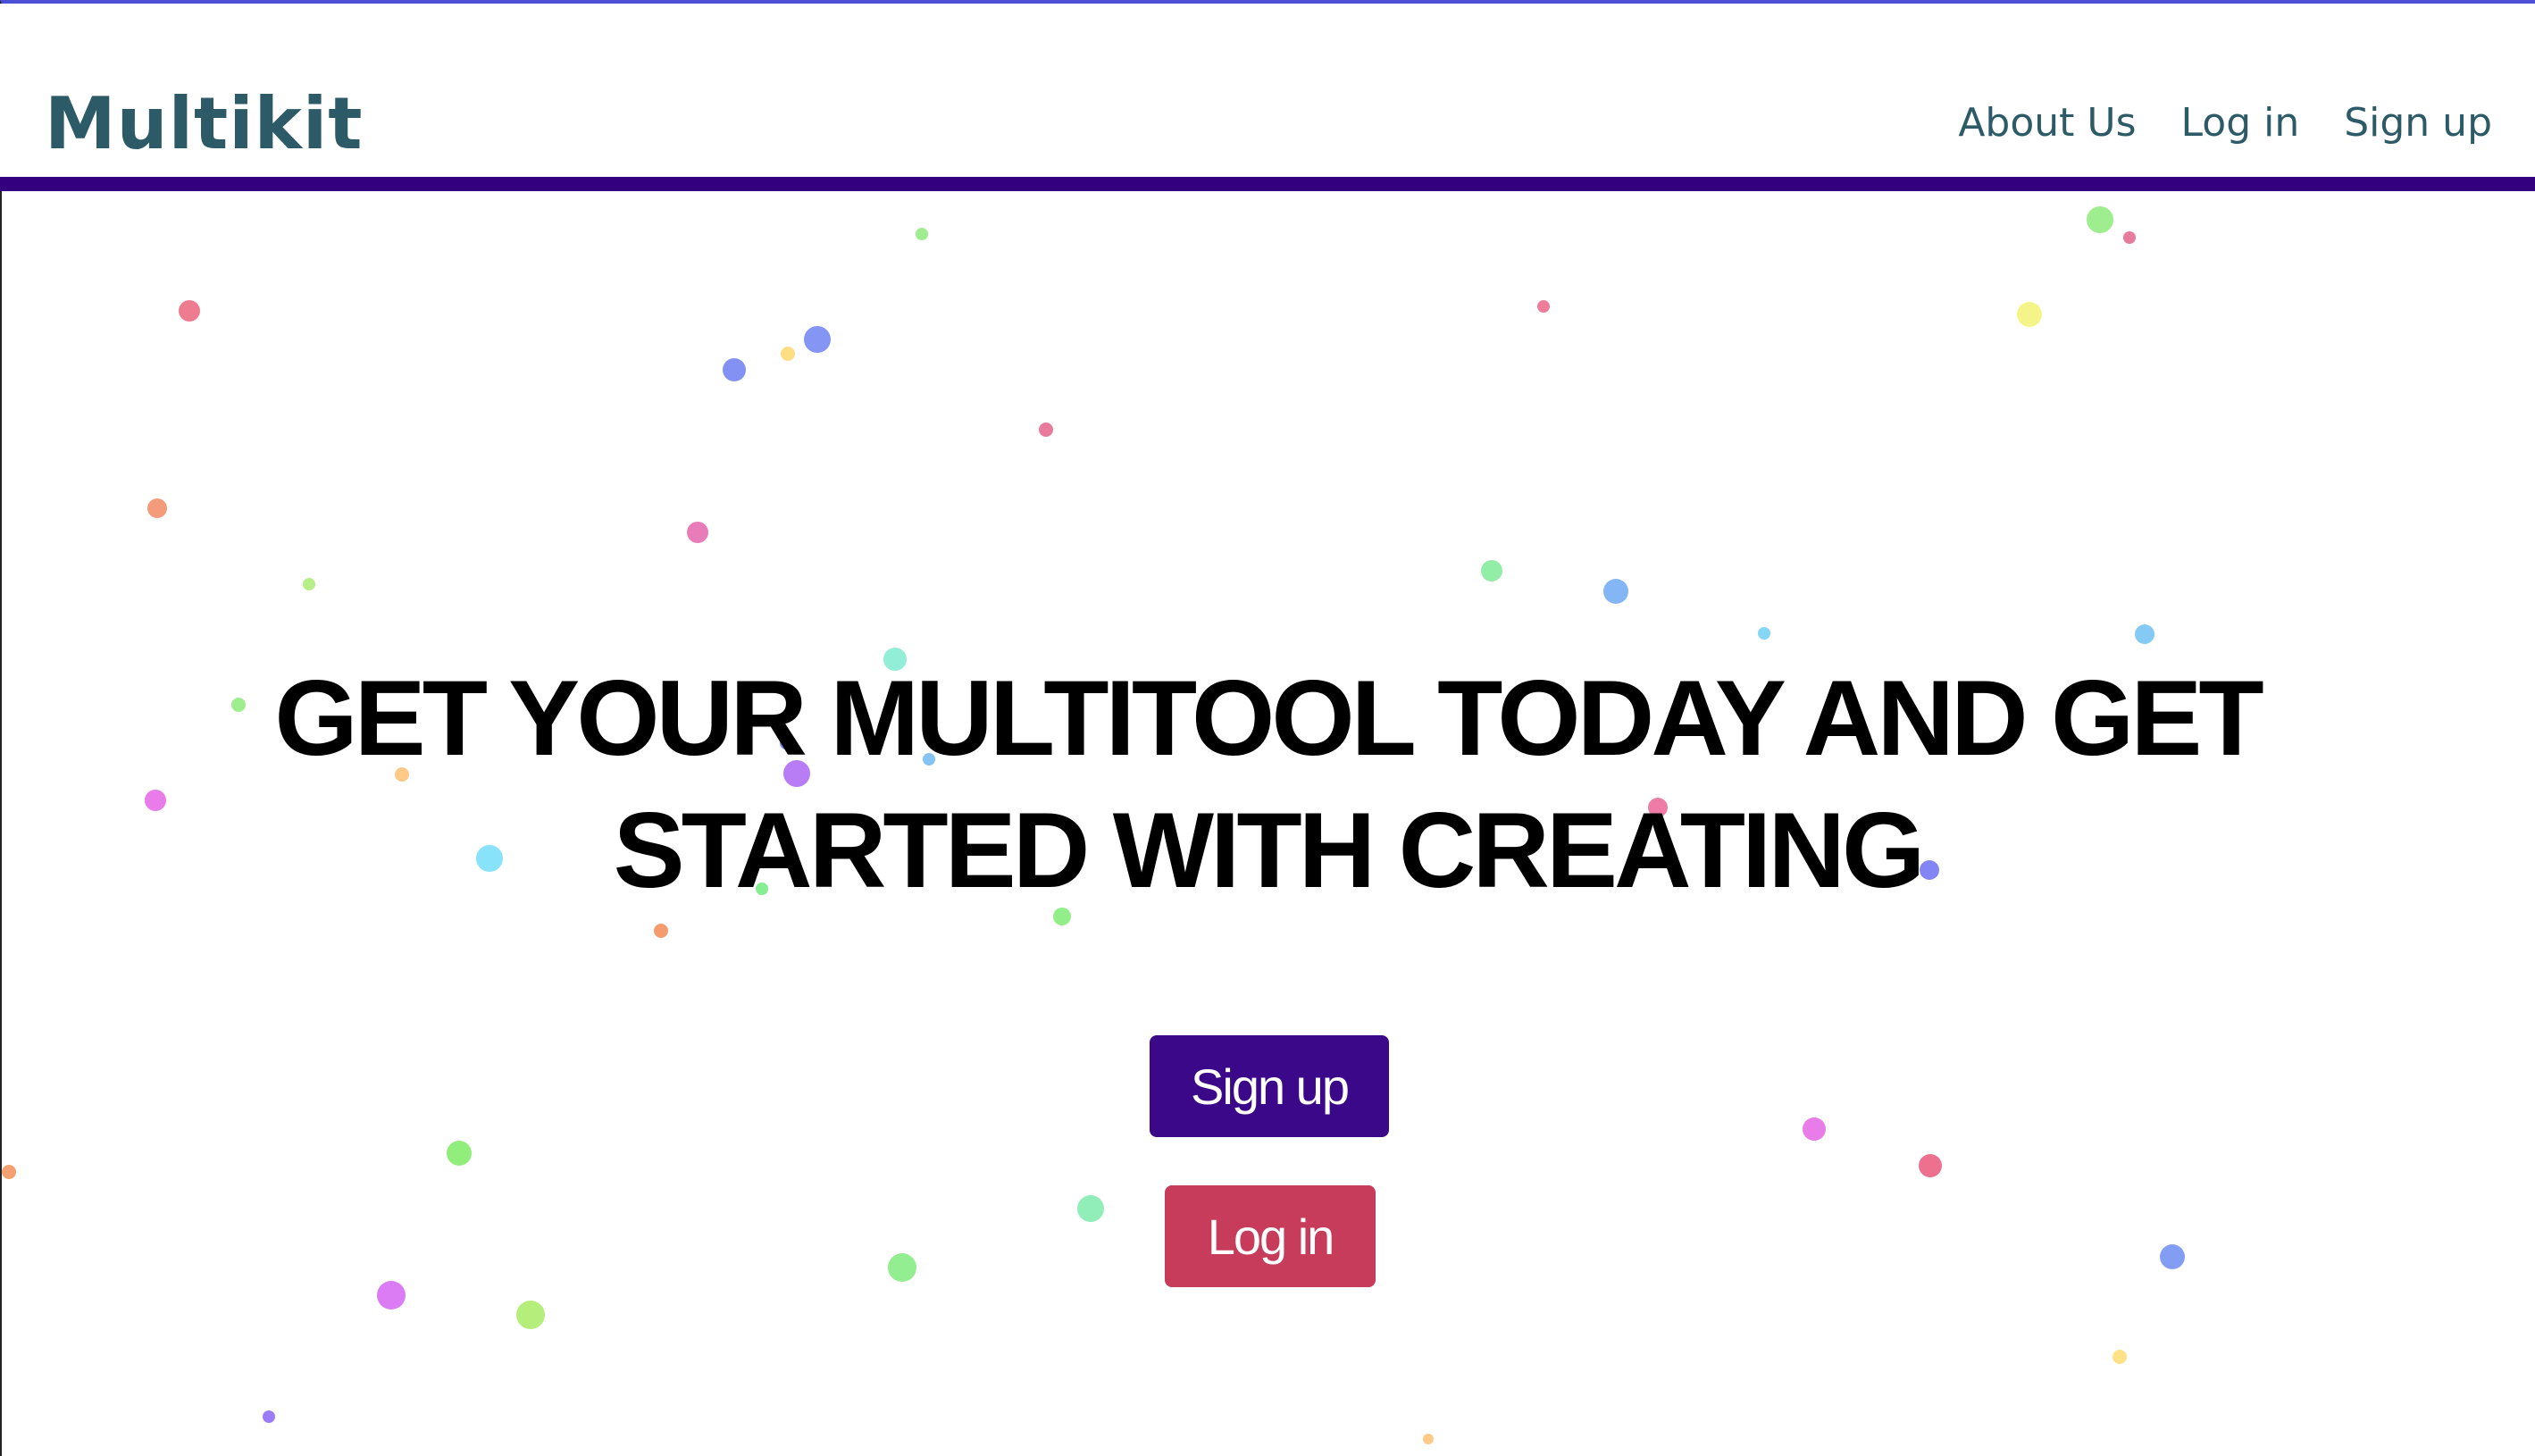 The width and height of the screenshot is (2535, 1456). I want to click on top-navbar: Multikit About Us Log in Sign up, so click(1267, 97).